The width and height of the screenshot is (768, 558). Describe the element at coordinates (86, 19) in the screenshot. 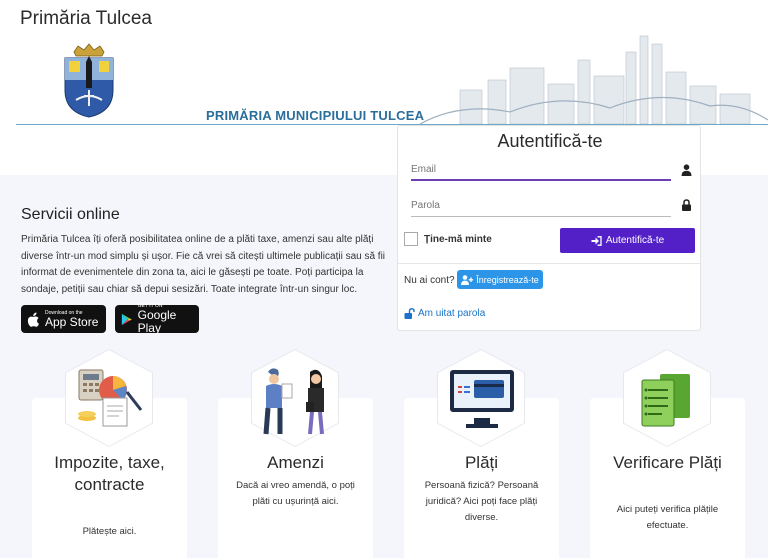

I see `site-title: Primăria Tulcea` at that location.